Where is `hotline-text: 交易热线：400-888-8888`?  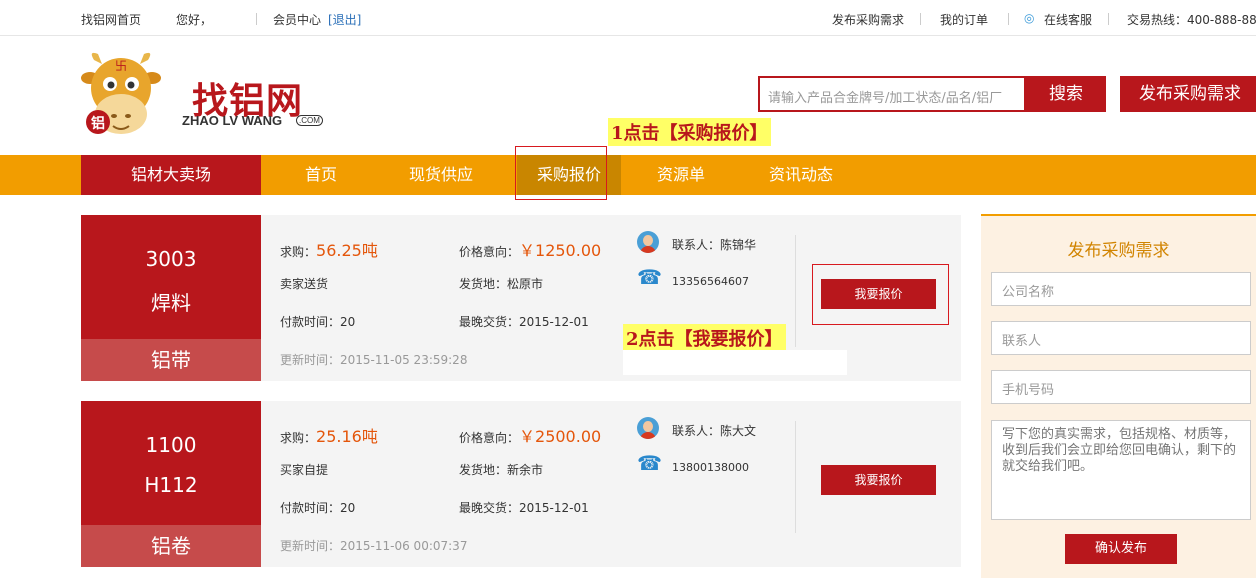 hotline-text: 交易热线：400-888-8888 is located at coordinates (1191, 20).